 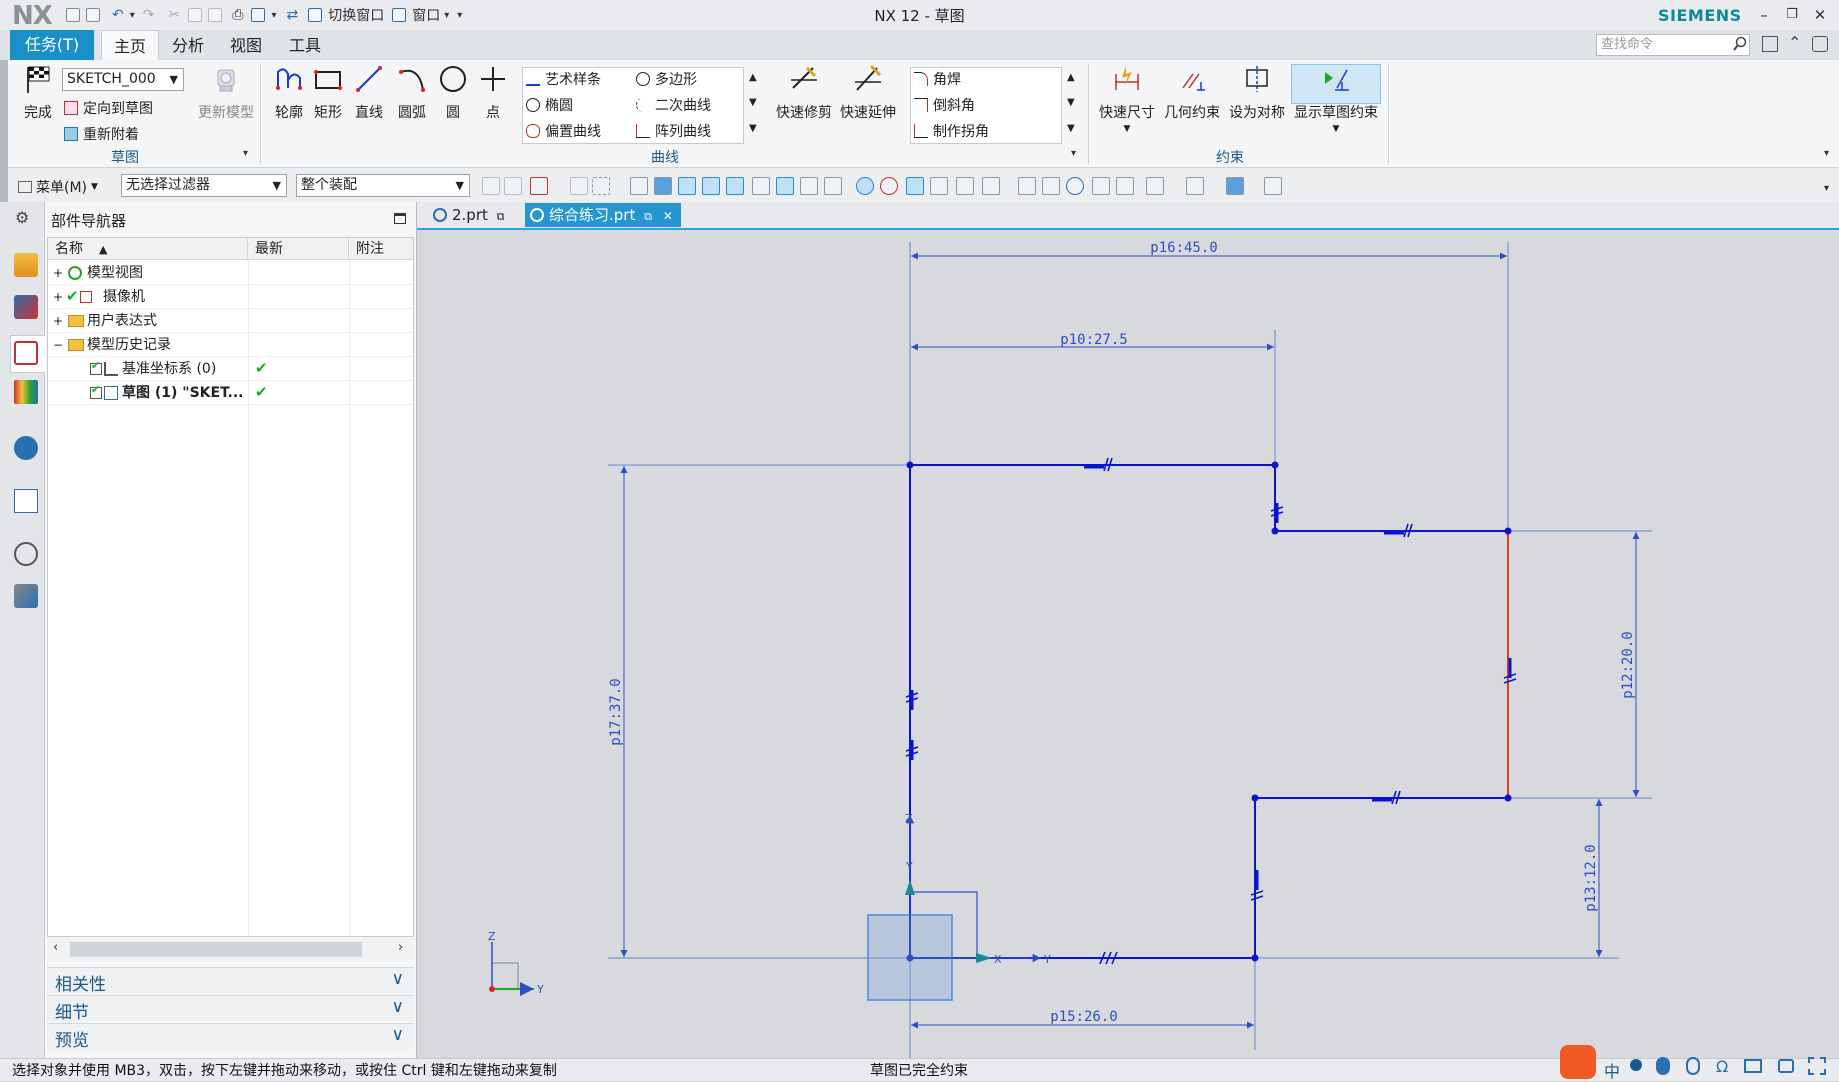 What do you see at coordinates (663, 186) in the screenshot?
I see `body-icon` at bounding box center [663, 186].